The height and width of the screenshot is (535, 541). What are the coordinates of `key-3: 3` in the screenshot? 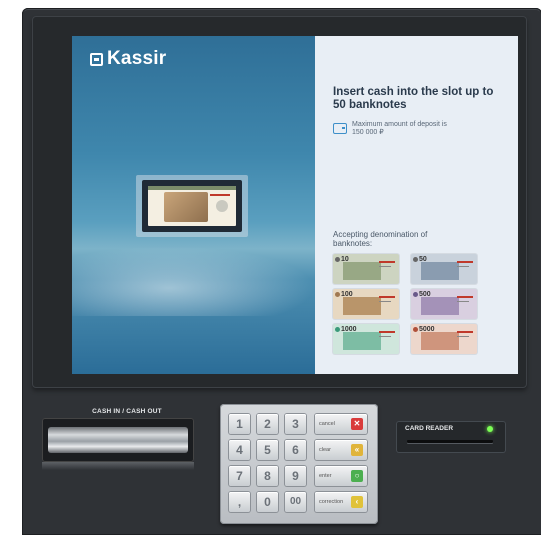 It's located at (295, 424).